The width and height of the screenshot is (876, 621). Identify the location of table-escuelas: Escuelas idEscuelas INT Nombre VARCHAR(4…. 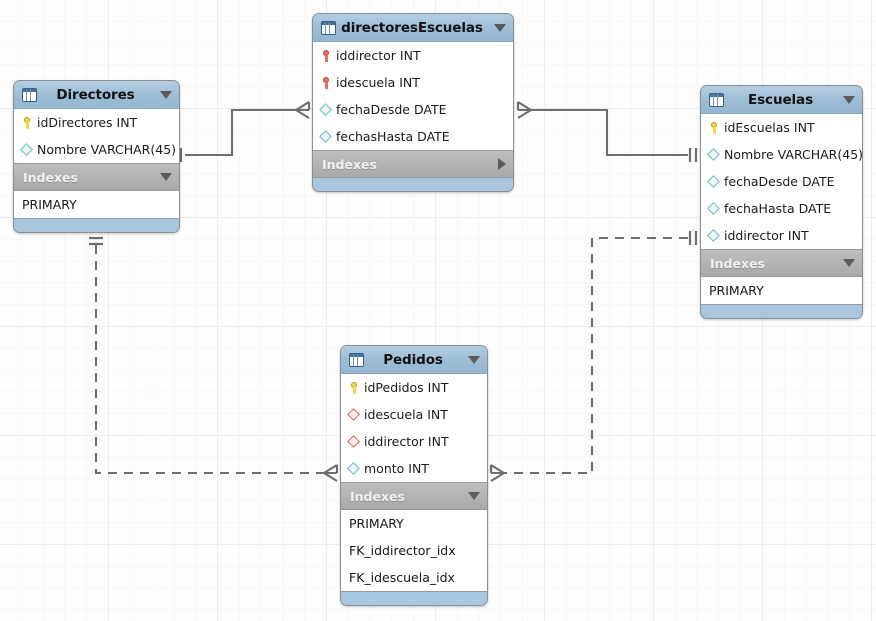
(781, 202).